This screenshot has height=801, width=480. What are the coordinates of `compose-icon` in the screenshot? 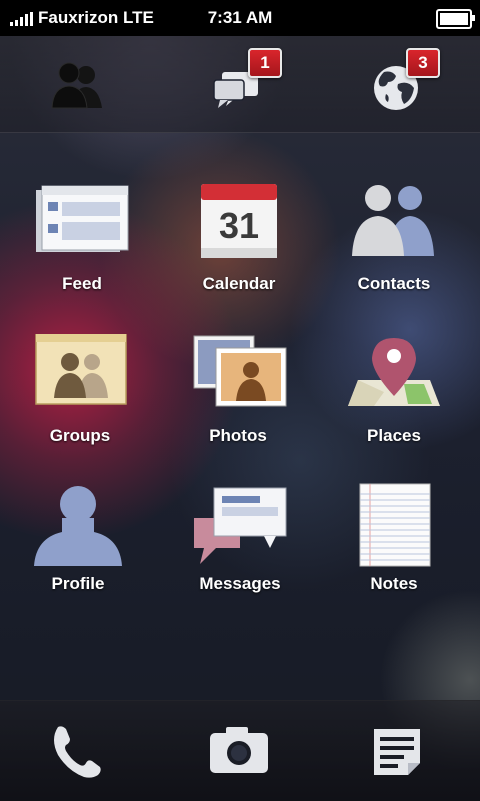 It's located at (397, 752).